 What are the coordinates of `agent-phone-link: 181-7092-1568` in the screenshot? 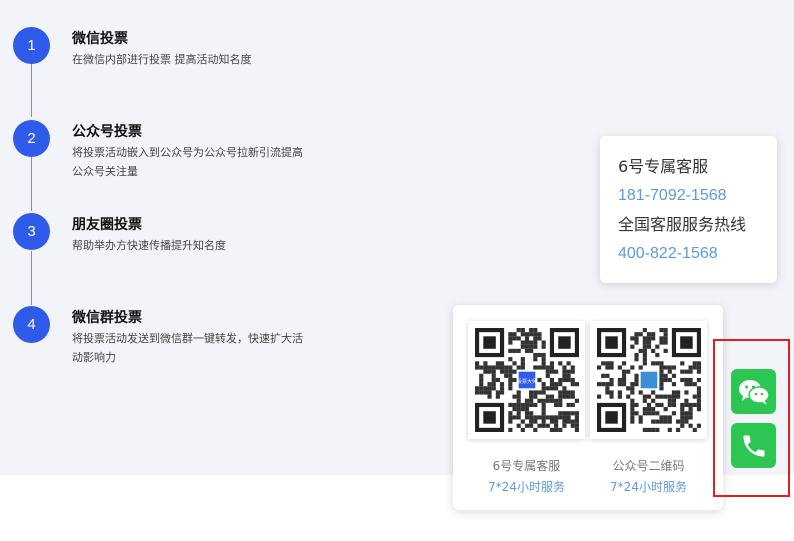 It's located at (697, 195).